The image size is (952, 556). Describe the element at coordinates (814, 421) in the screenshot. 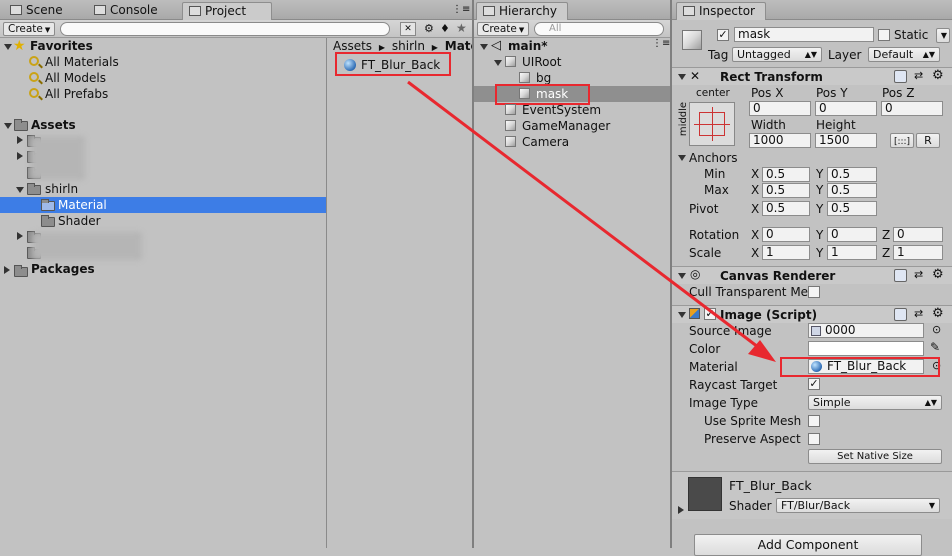

I see `use-sprite-mesh-checkbox` at that location.